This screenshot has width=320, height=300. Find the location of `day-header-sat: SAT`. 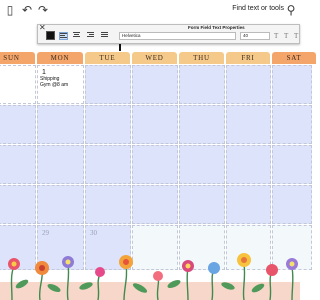

day-header-sat: SAT is located at coordinates (294, 58).